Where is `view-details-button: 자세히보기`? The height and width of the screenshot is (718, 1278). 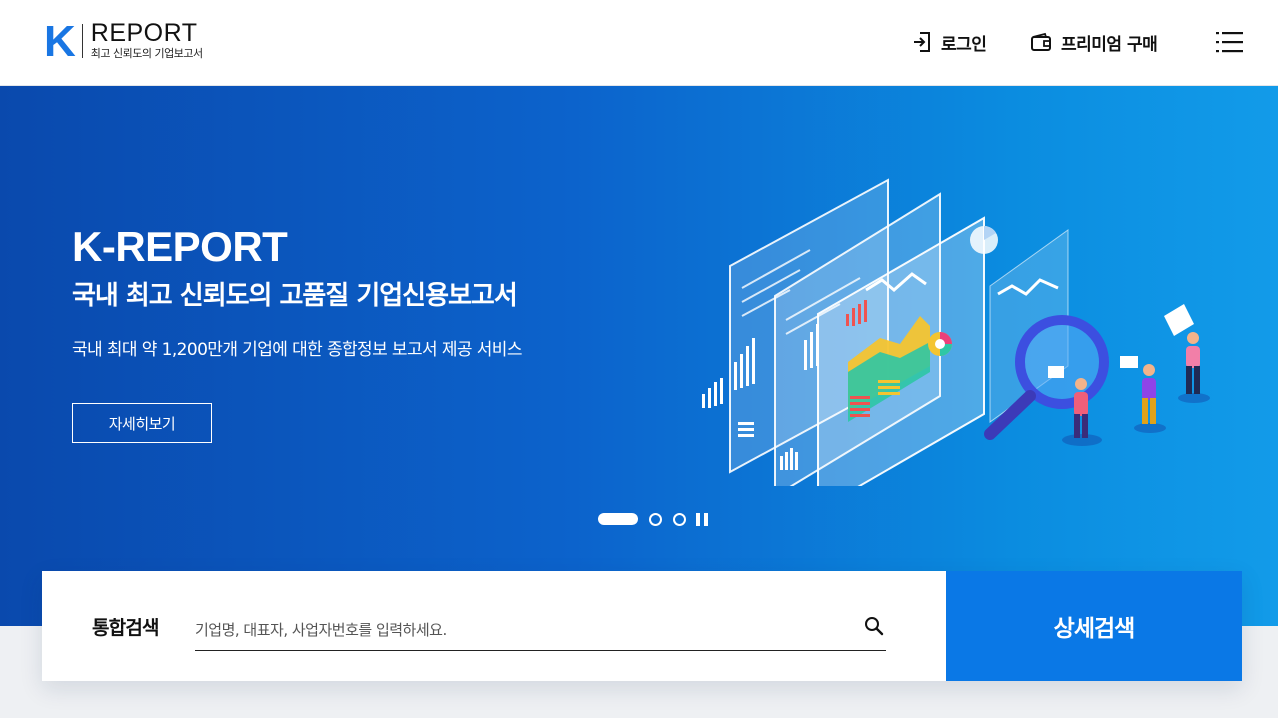 view-details-button: 자세히보기 is located at coordinates (142, 423).